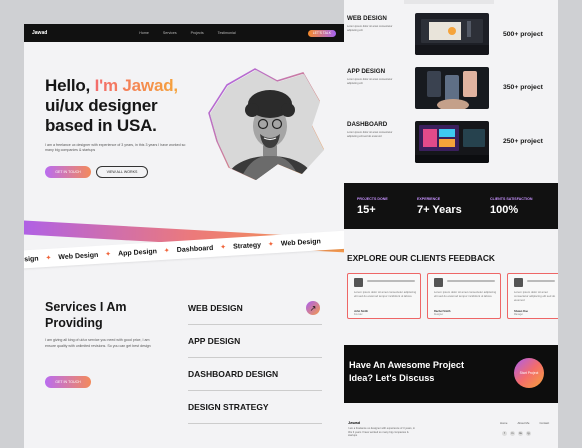  I want to click on monitors-image, so click(452, 142).